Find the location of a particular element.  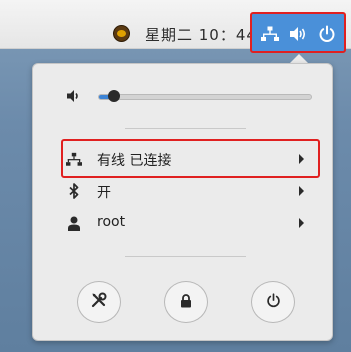

menu-item-user: root is located at coordinates (182, 223).